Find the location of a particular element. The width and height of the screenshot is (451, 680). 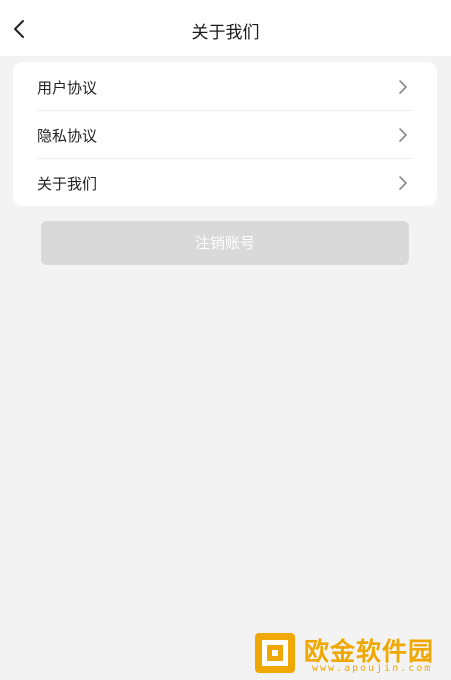

menu-item-privacy-agreement: 隐私协议 is located at coordinates (225, 134).